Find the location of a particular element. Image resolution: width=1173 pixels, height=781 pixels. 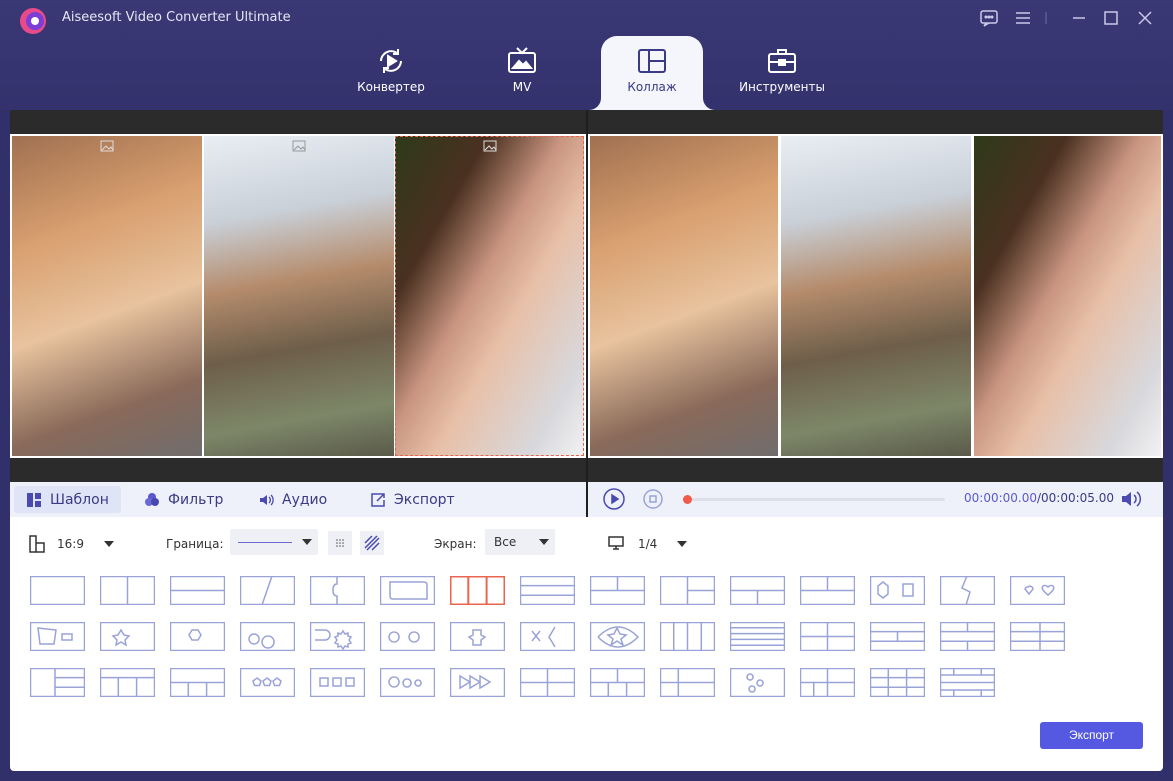

tab-label: Экспорт is located at coordinates (424, 499).